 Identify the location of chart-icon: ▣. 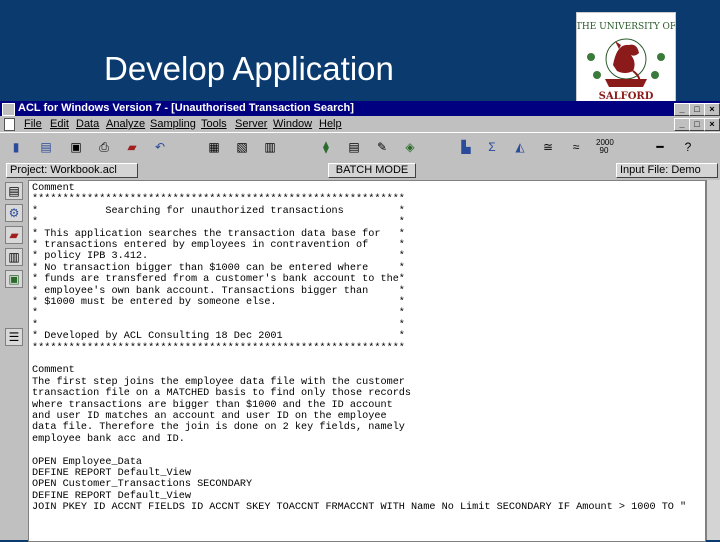
(14, 279).